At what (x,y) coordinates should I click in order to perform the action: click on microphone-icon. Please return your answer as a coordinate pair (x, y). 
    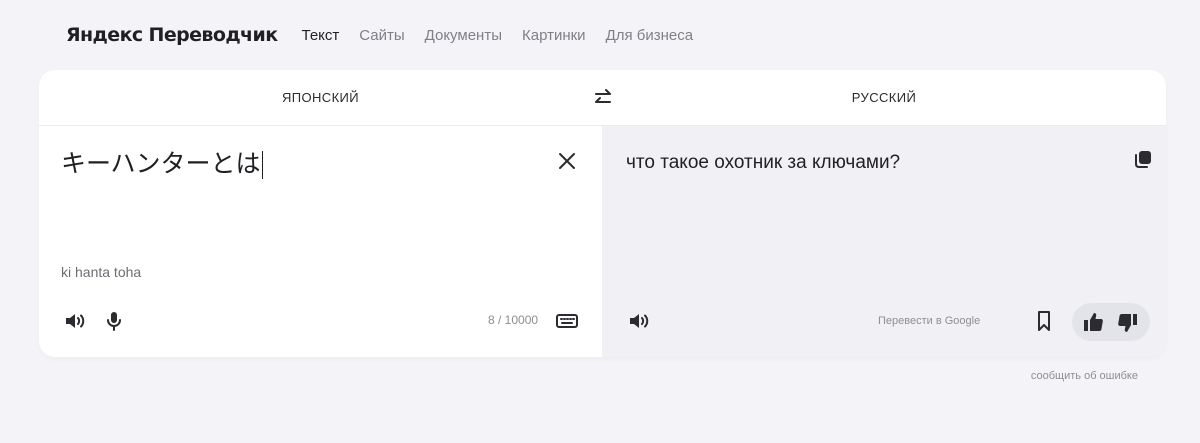
    Looking at the image, I should click on (114, 321).